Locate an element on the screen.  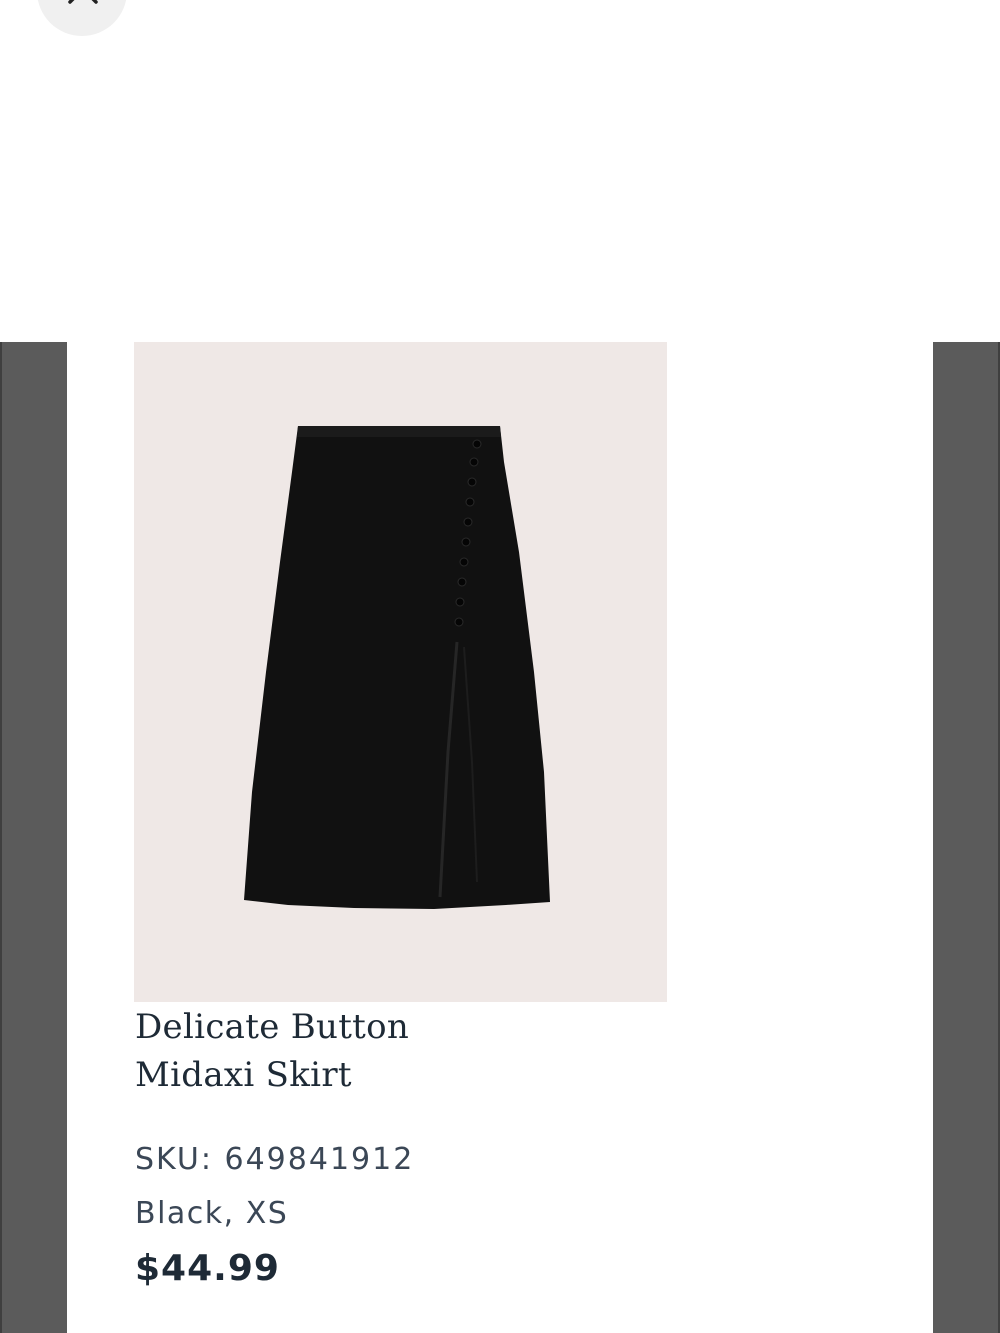
product-title-line2: Midaxi Skirt is located at coordinates (243, 1075).